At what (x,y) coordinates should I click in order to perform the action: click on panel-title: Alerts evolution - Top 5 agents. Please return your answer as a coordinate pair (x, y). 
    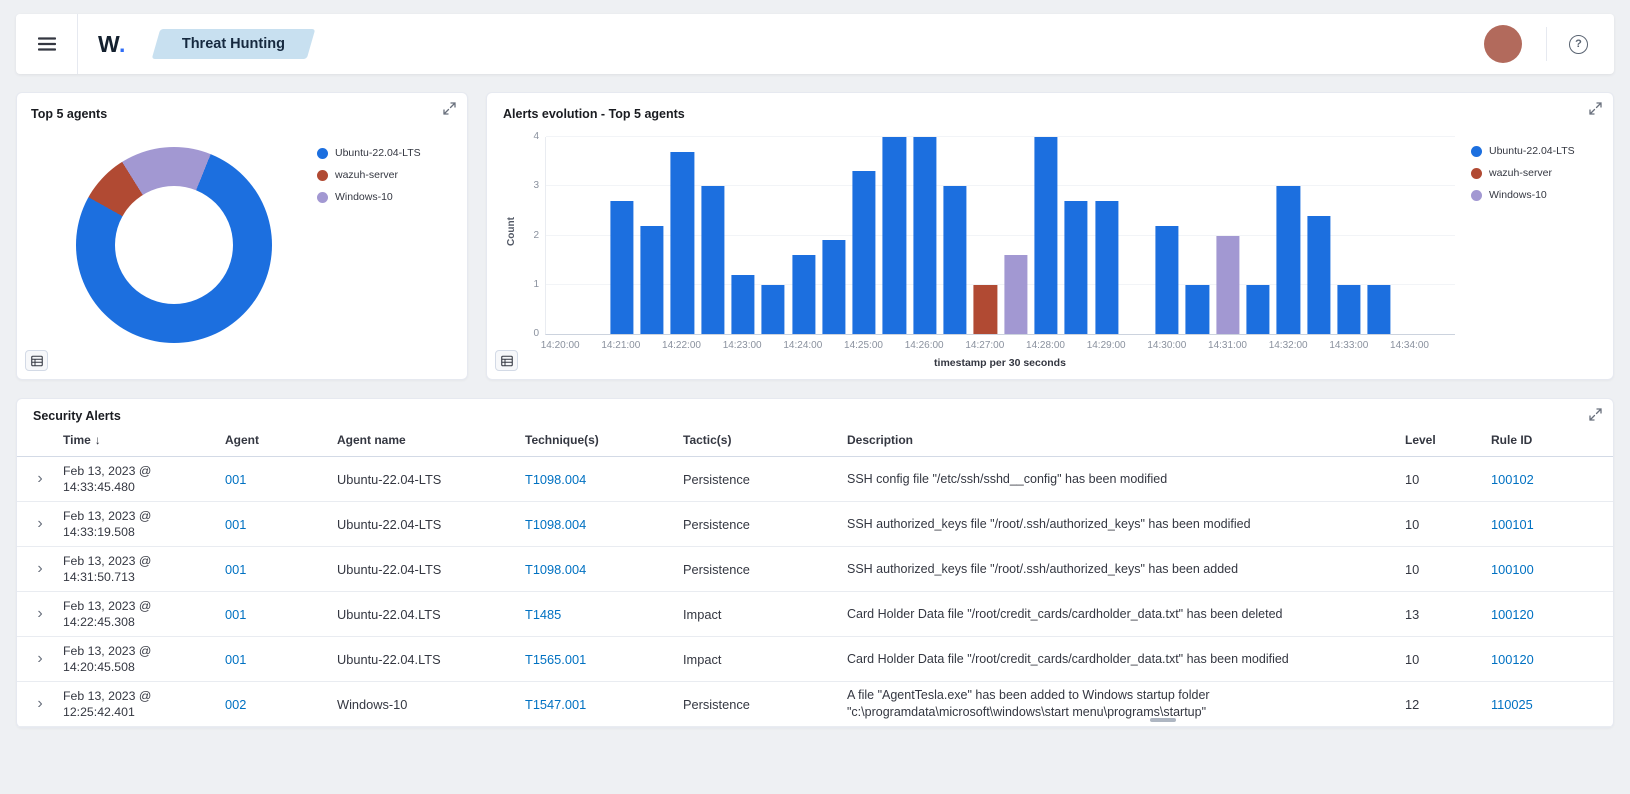
    Looking at the image, I should click on (594, 114).